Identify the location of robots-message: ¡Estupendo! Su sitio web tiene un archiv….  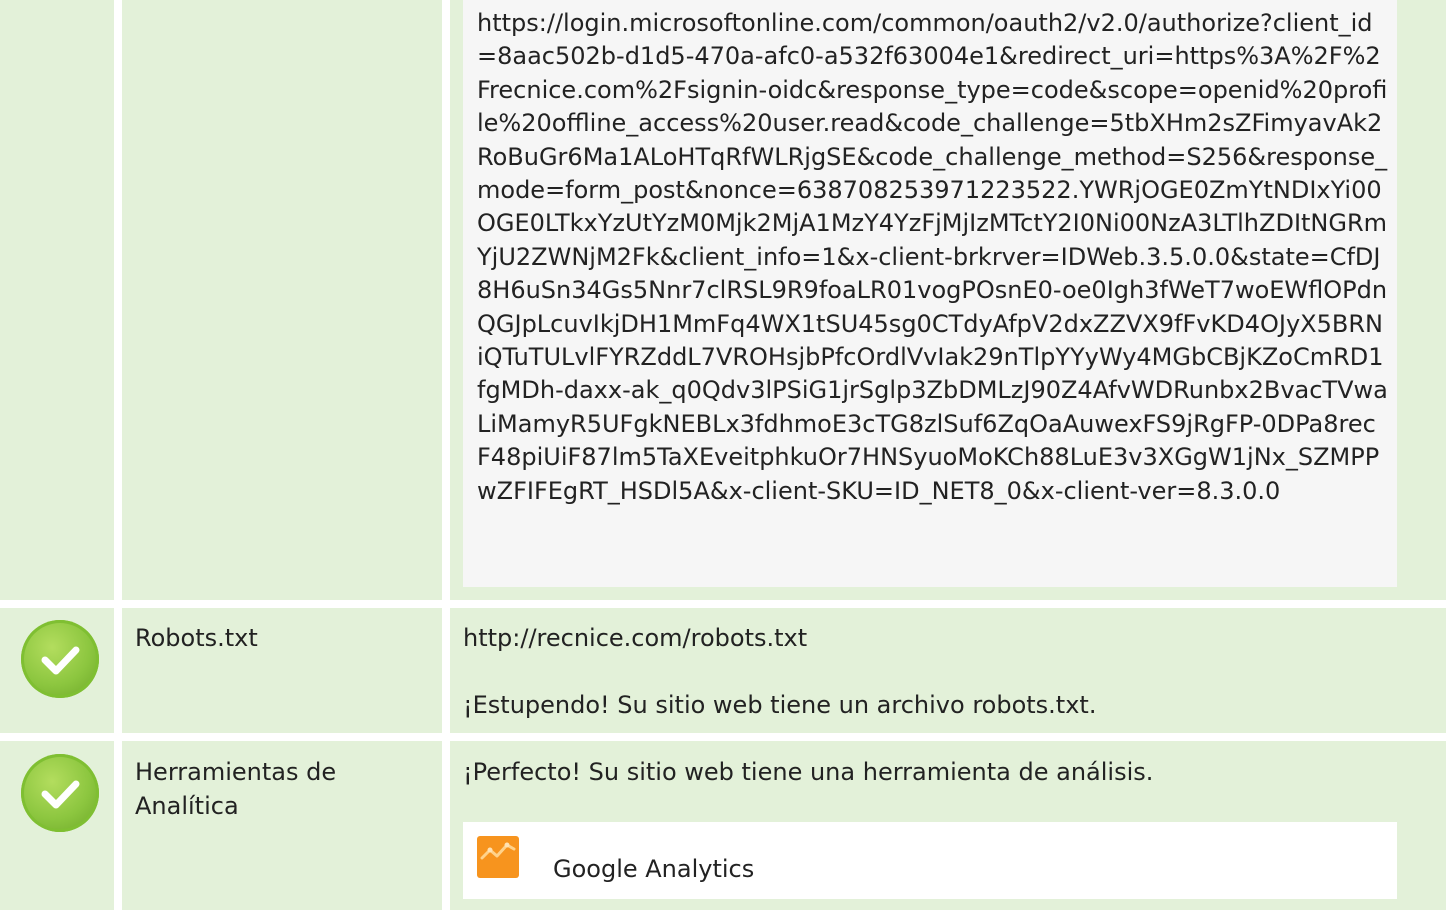
(780, 705).